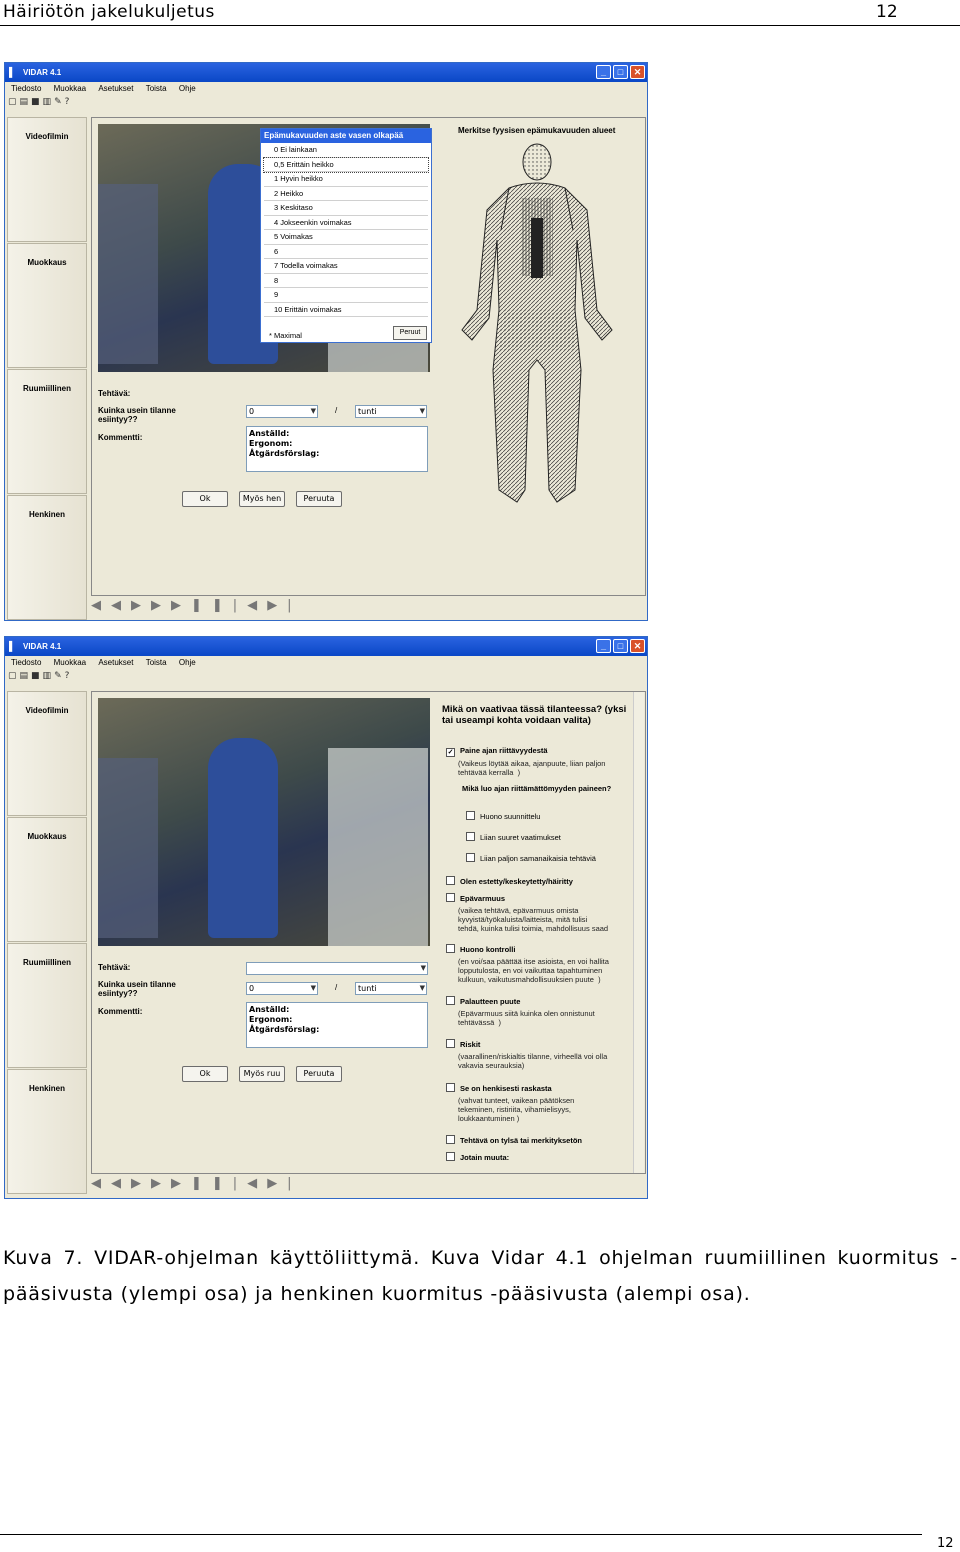 The image size is (960, 1552). I want to click on body-map-figure, so click(537, 326).